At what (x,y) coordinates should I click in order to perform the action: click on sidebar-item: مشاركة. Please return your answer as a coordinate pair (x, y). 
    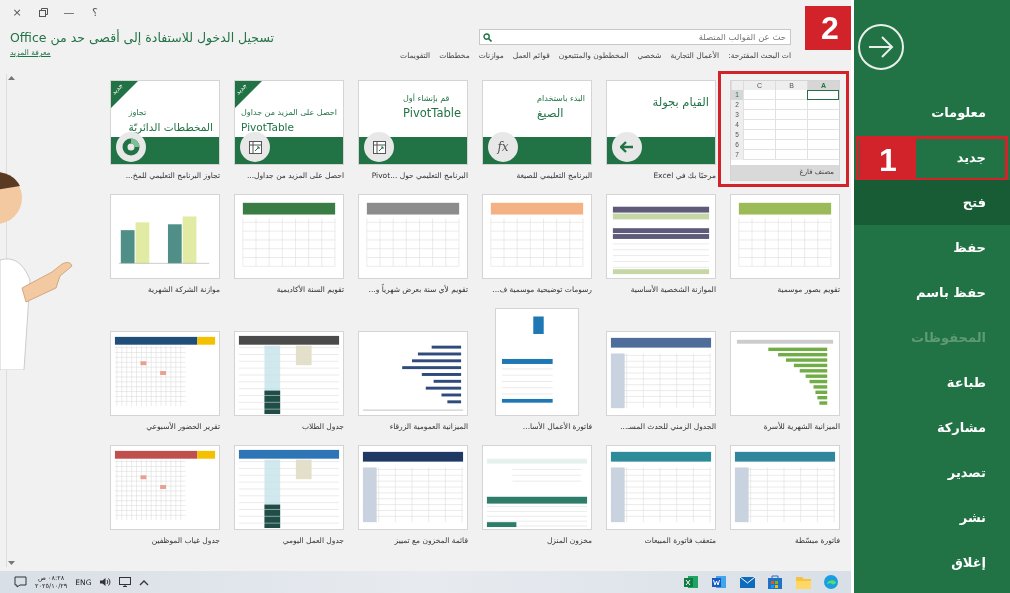
    Looking at the image, I should click on (932, 427).